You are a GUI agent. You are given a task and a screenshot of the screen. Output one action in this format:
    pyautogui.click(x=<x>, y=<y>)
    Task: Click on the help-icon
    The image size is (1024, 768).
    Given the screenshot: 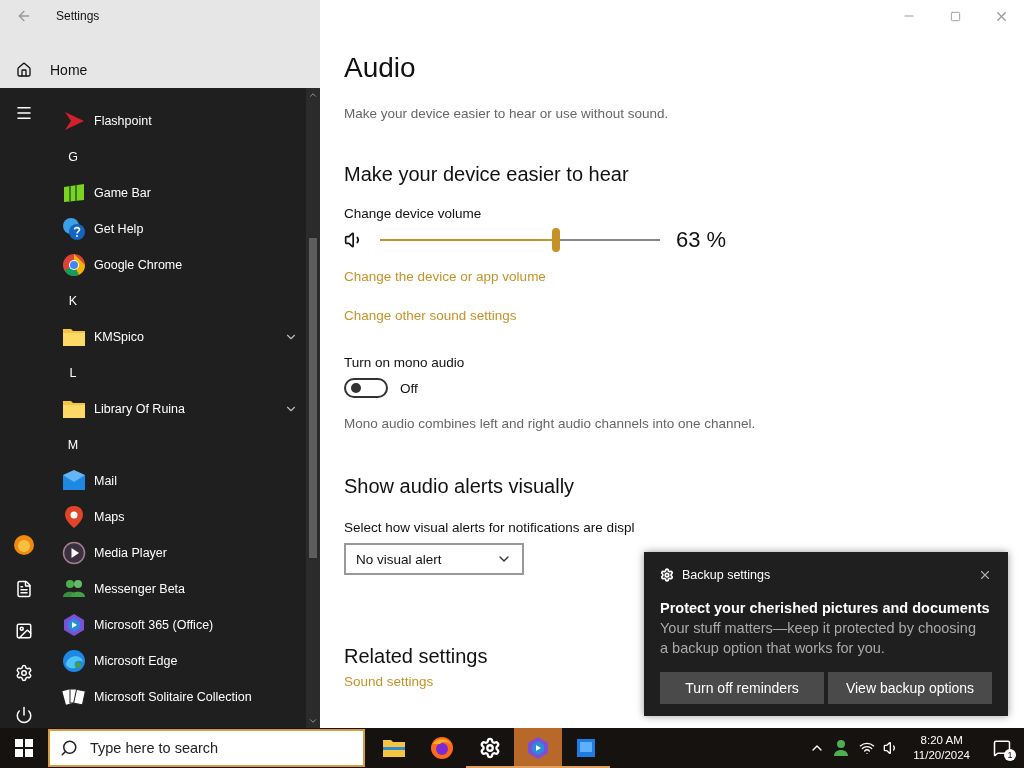 What is the action you would take?
    pyautogui.click(x=74, y=229)
    